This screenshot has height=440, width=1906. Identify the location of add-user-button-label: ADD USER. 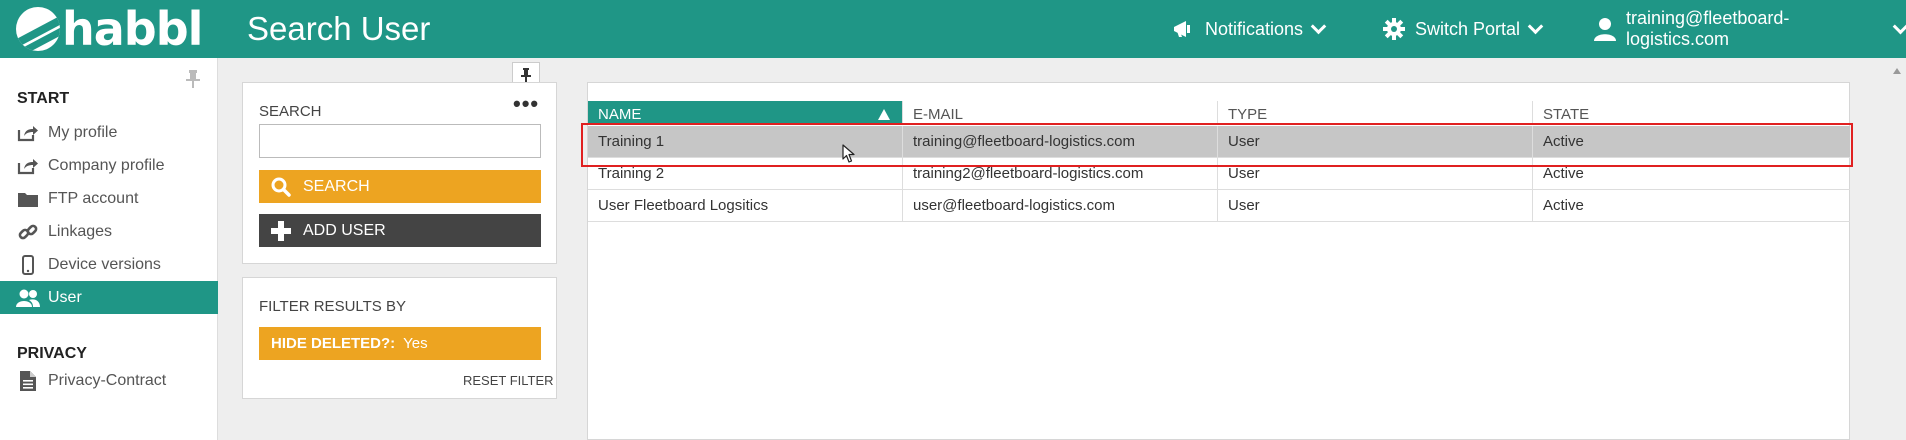
(344, 230).